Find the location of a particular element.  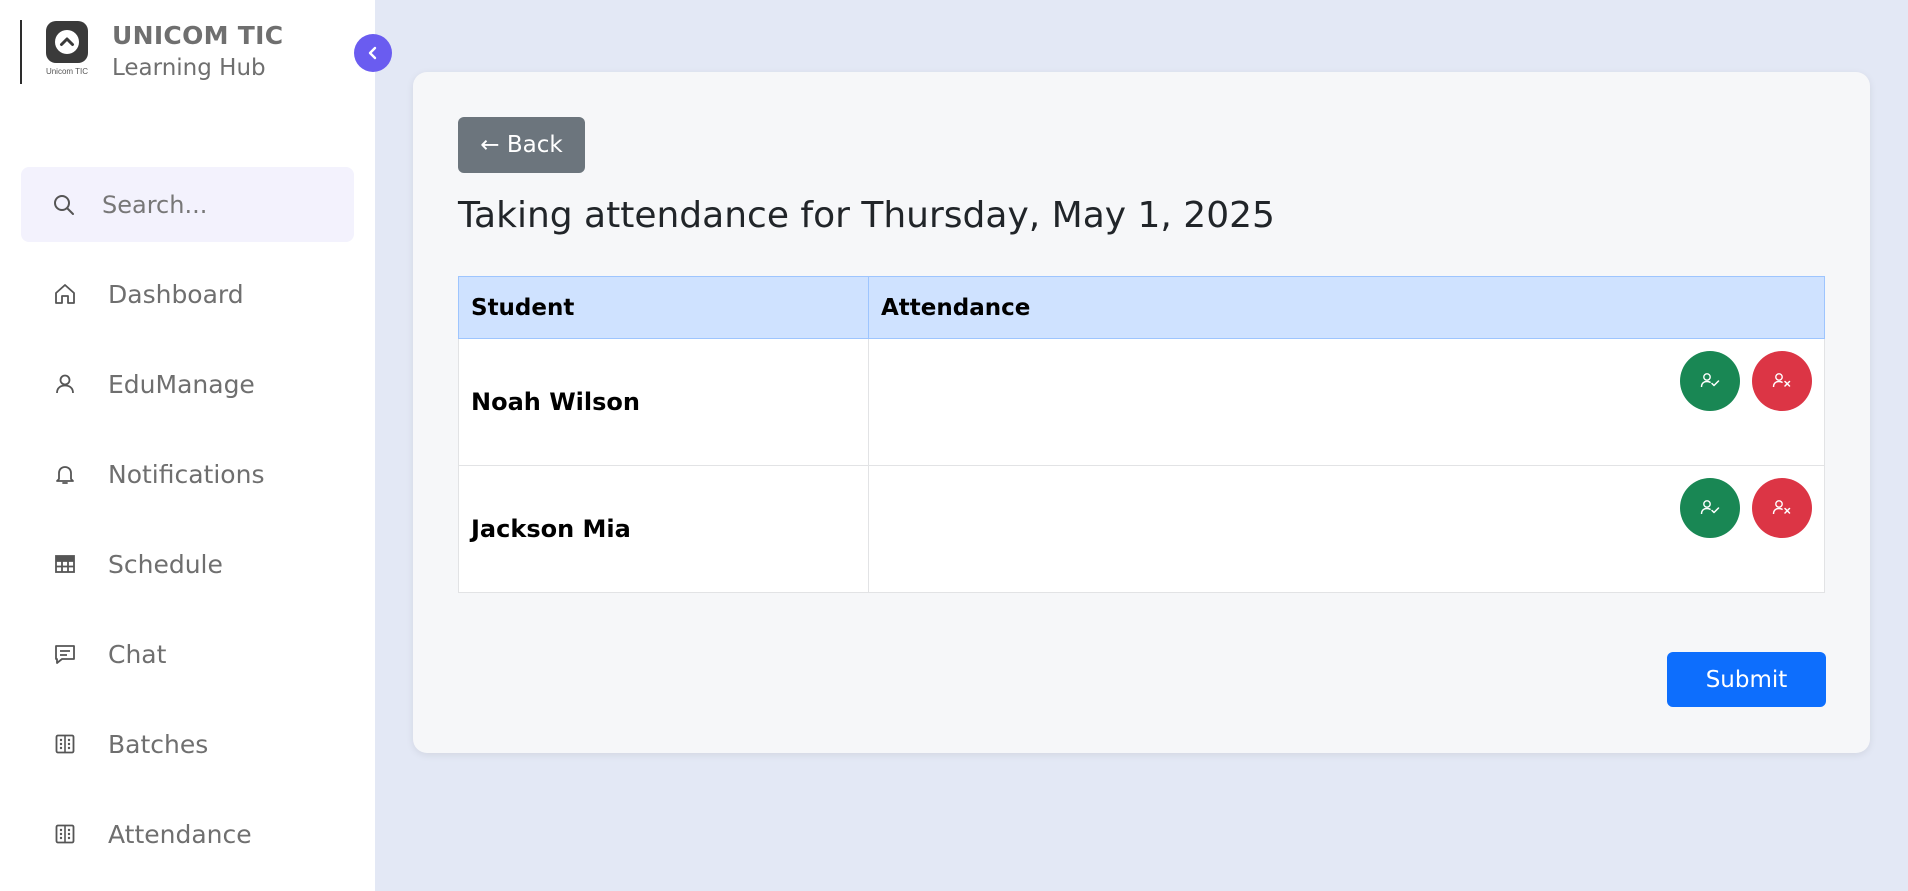

brand-subtitle: Learning Hub is located at coordinates (189, 68).